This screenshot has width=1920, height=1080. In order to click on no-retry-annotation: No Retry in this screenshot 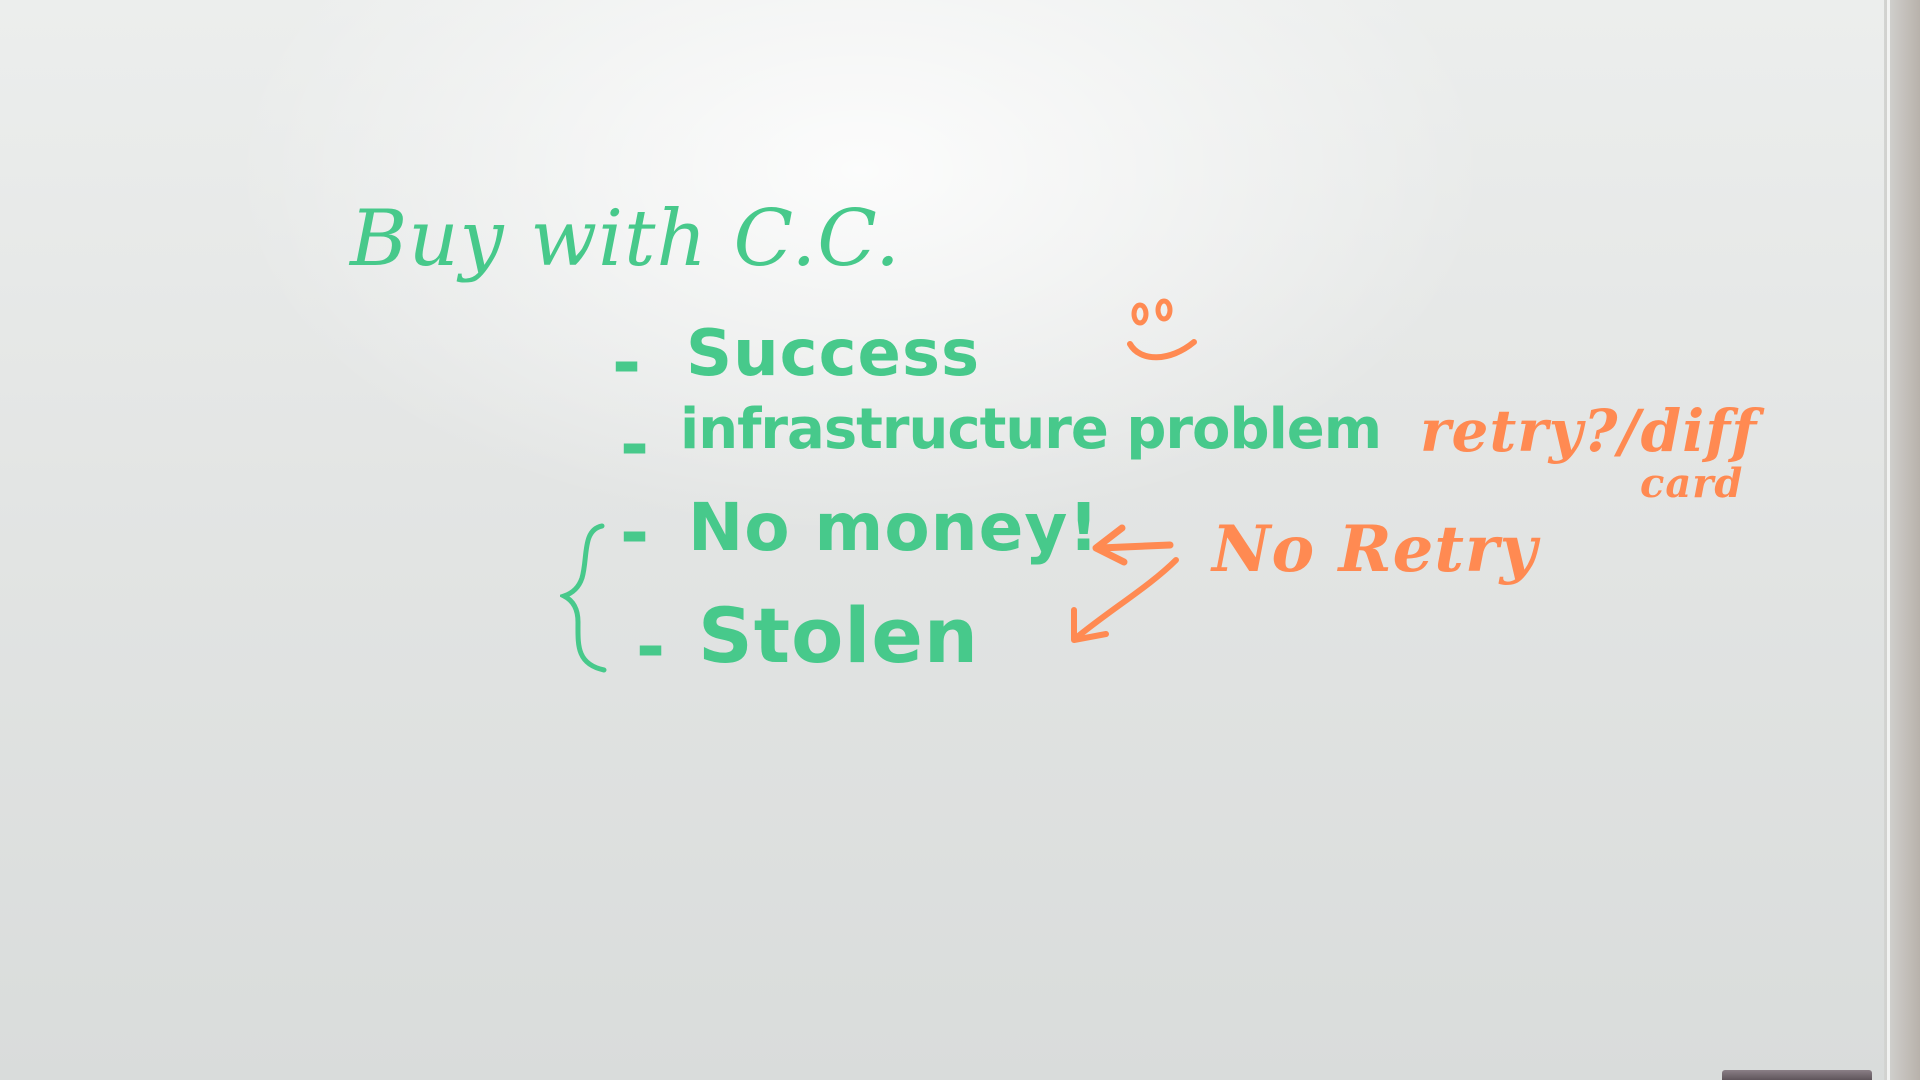, I will do `click(1375, 549)`.